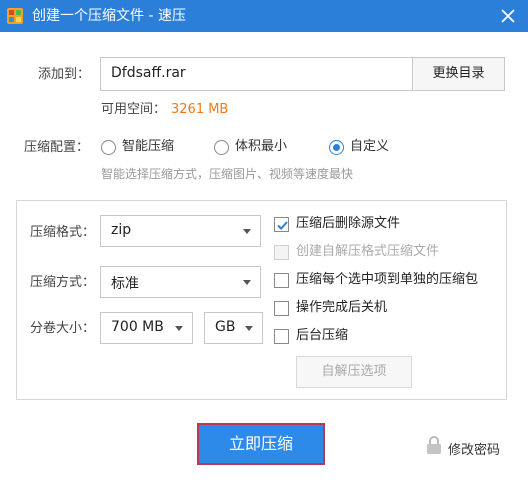 This screenshot has width=528, height=482. Describe the element at coordinates (261, 147) in the screenshot. I see `radio-smallest-label: 体积最小` at that location.